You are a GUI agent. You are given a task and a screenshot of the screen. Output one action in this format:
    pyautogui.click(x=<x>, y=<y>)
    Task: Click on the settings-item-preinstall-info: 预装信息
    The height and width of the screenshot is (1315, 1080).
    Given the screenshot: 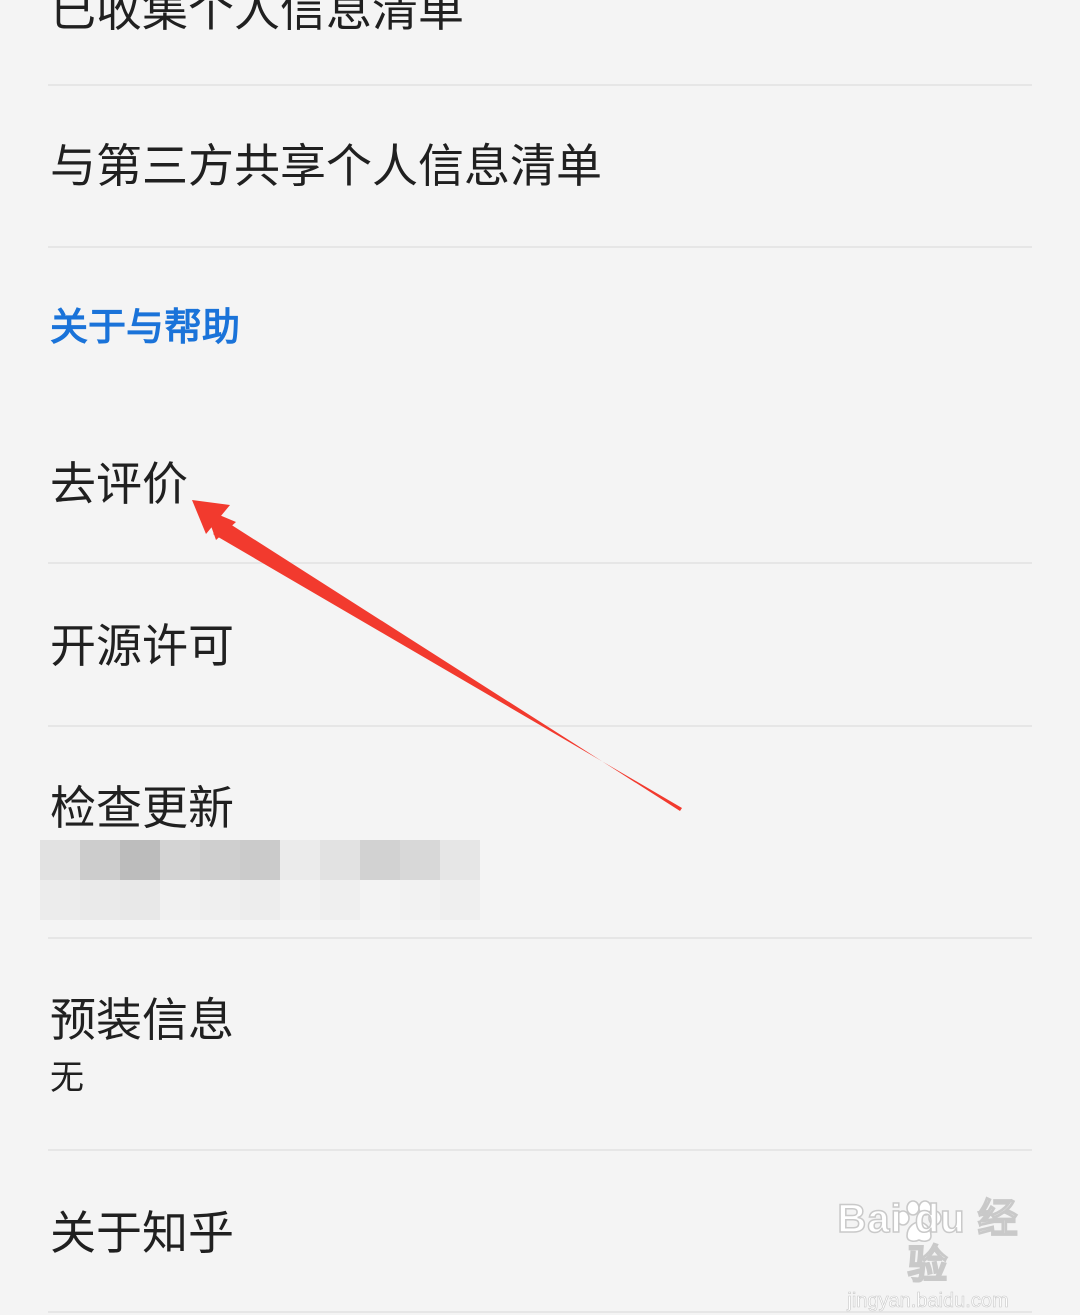 What is the action you would take?
    pyautogui.click(x=142, y=1020)
    